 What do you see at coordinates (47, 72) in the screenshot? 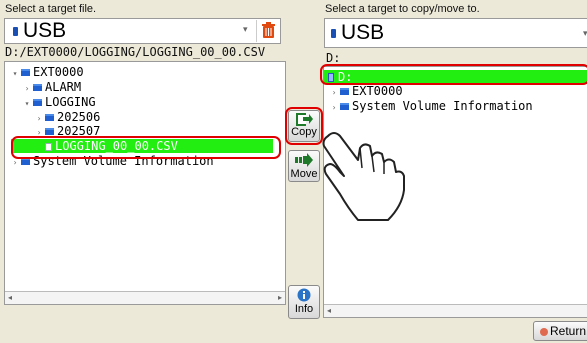
I see `tree-item-ext0000: ▾ EXT0000` at bounding box center [47, 72].